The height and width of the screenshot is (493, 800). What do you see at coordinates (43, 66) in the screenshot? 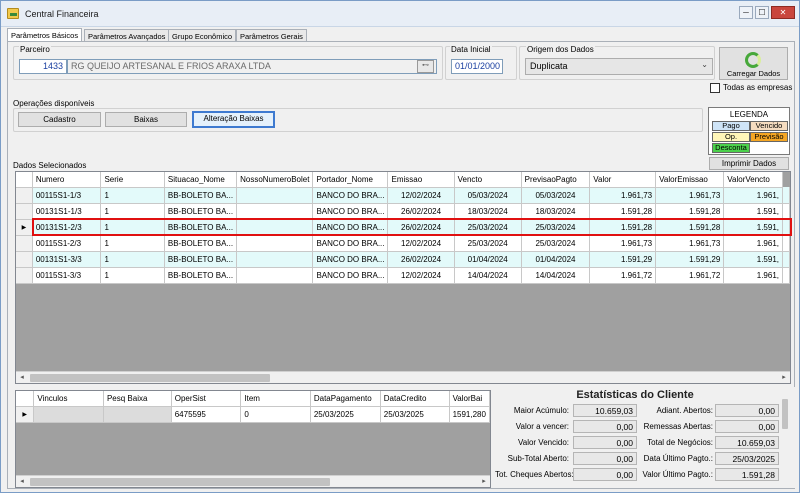
I see `parceiro-code-input: 1433` at bounding box center [43, 66].